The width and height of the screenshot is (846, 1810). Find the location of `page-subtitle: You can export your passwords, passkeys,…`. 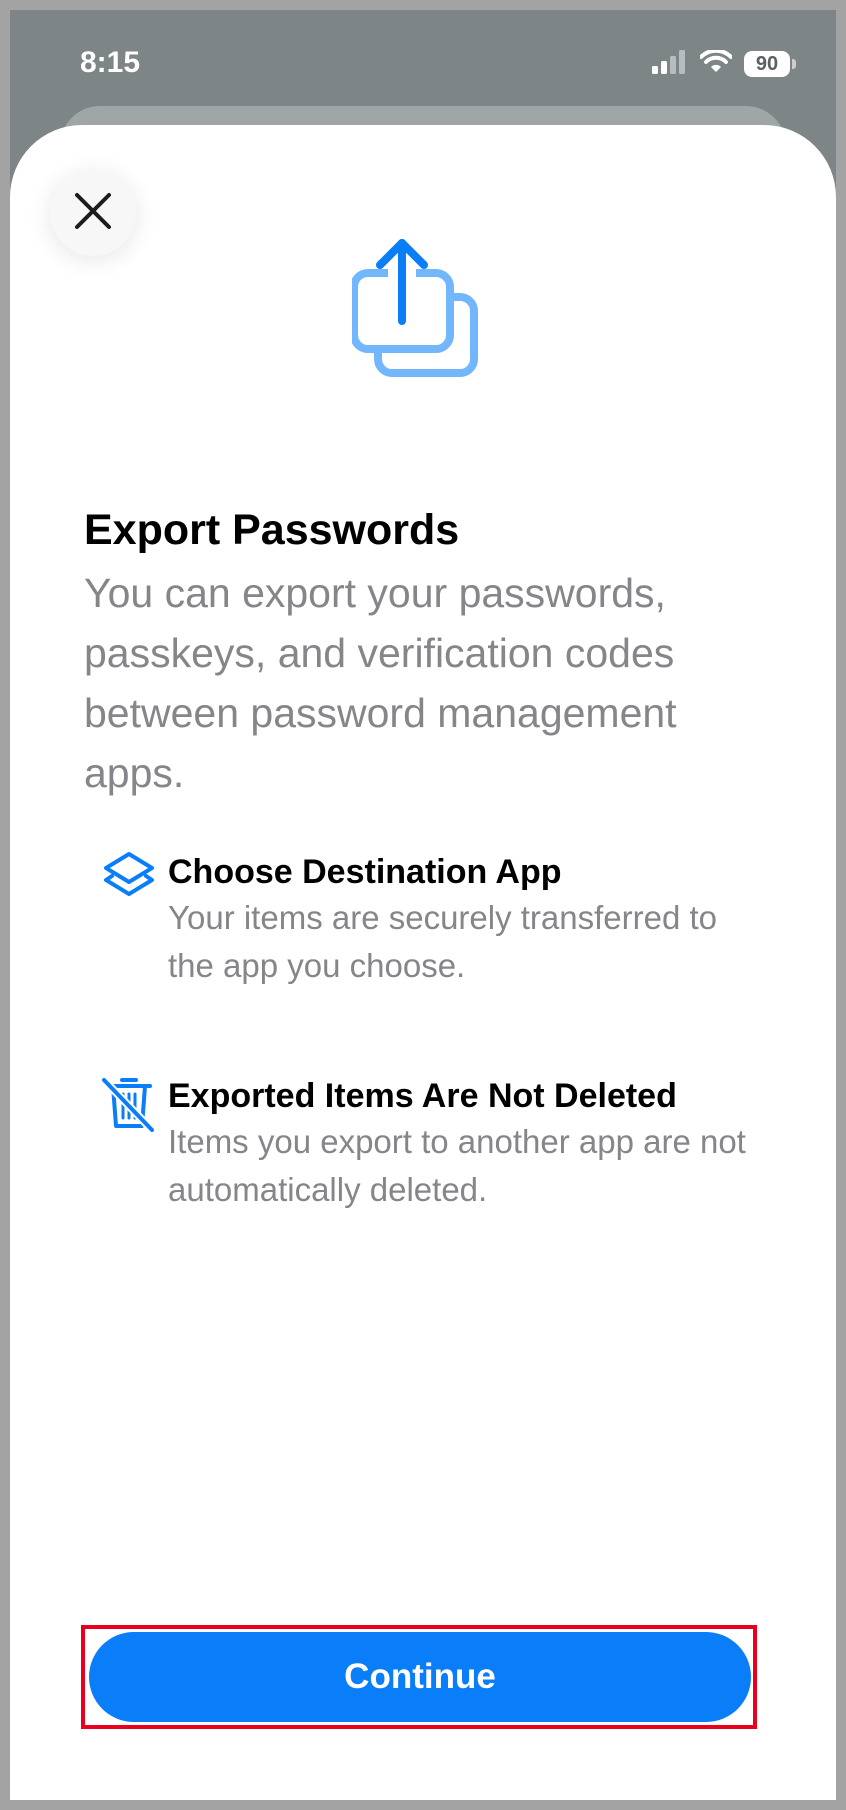

page-subtitle: You can export your passwords, passkeys,… is located at coordinates (380, 683).